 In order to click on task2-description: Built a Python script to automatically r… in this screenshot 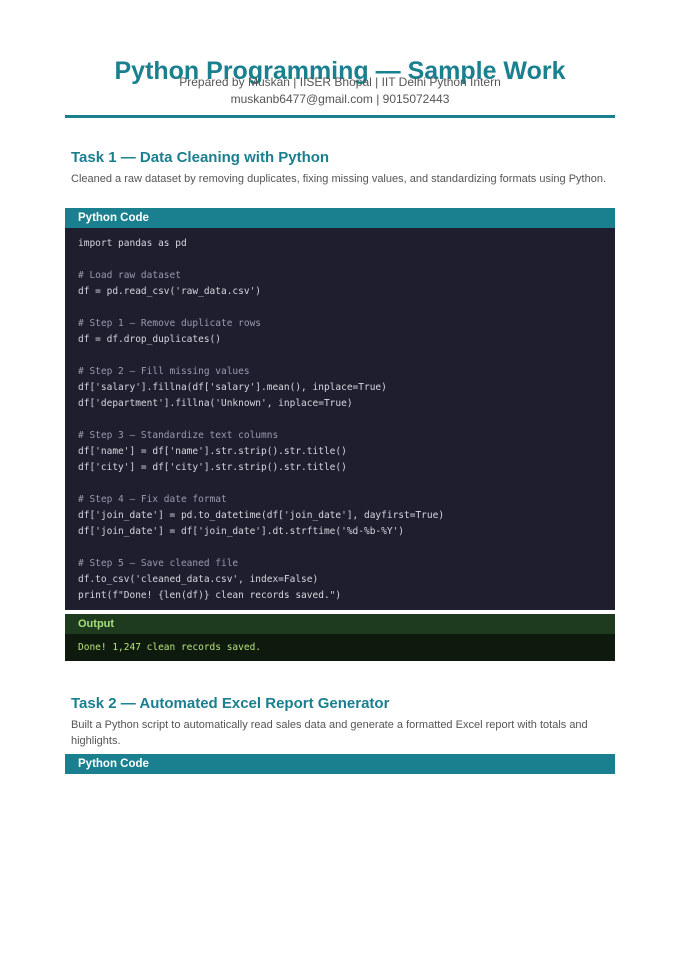, I will do `click(329, 733)`.